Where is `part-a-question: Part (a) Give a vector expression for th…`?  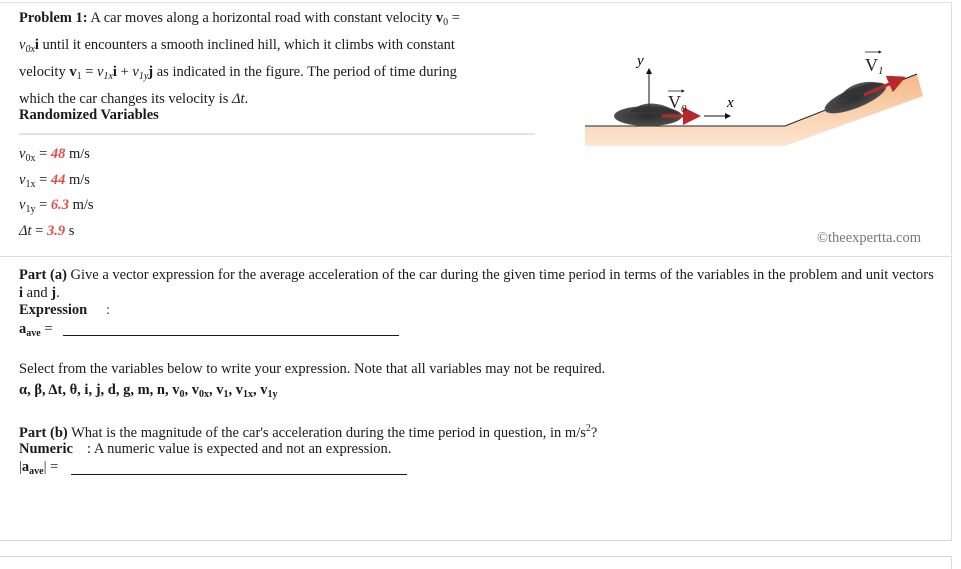
part-a-question: Part (a) Give a vector expression for th… is located at coordinates (476, 284).